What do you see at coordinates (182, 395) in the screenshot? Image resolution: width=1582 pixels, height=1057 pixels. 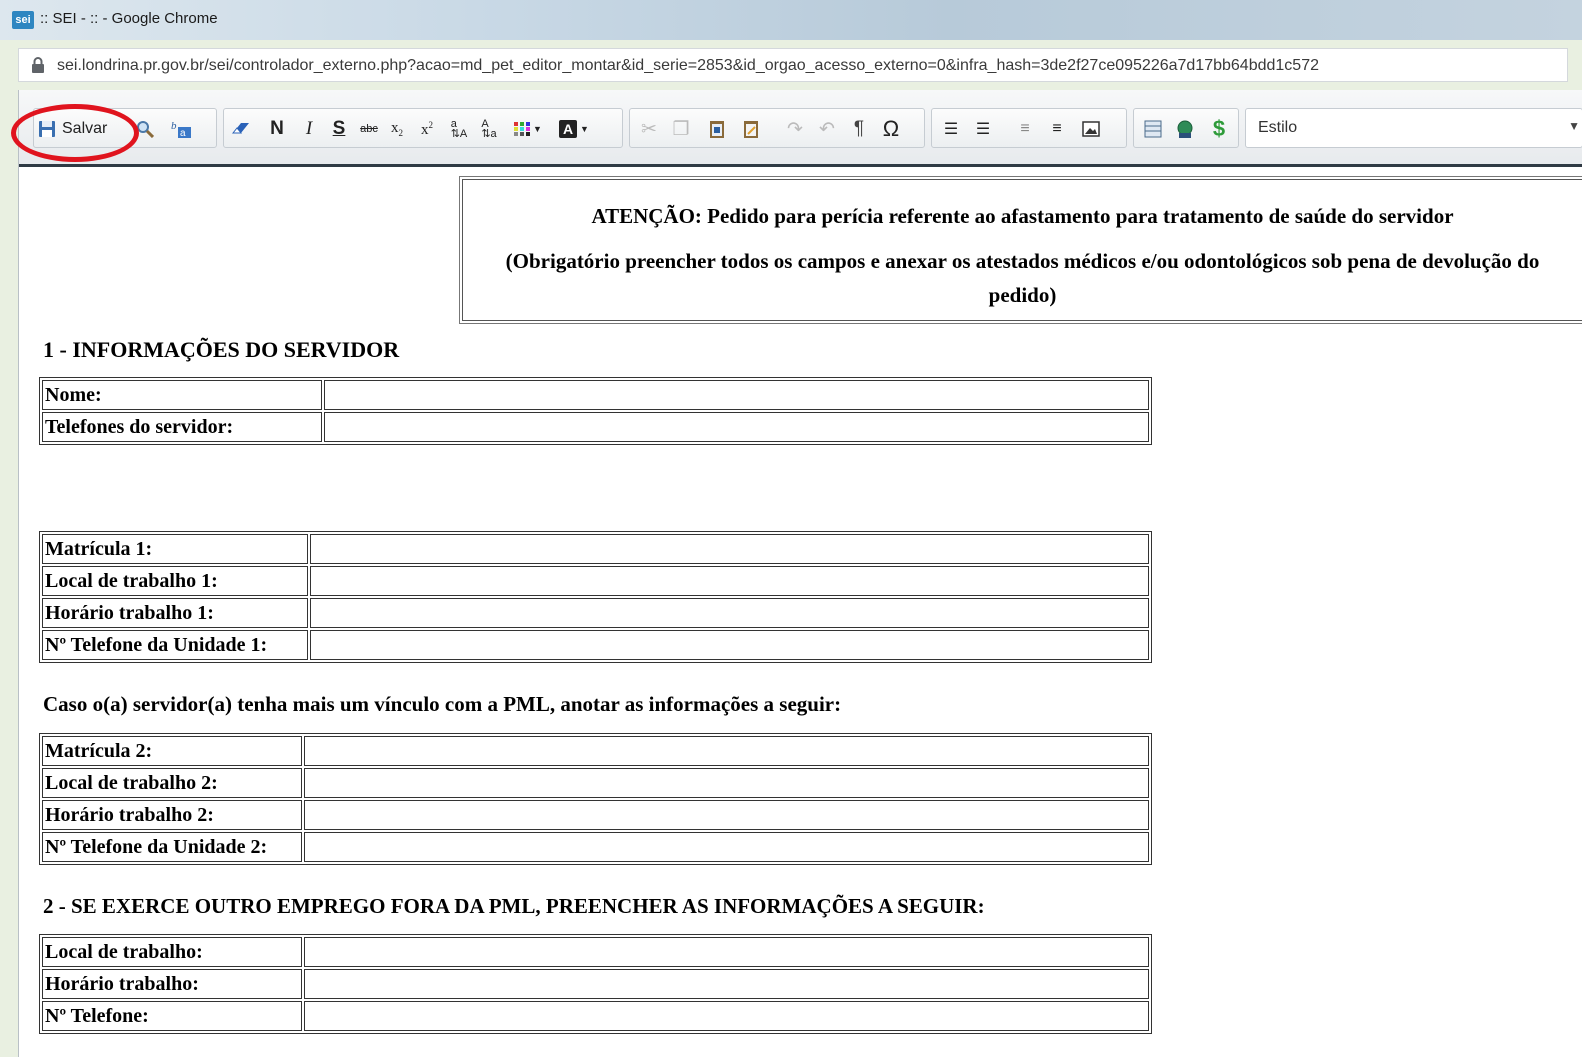 I see `field-label: Nome:` at bounding box center [182, 395].